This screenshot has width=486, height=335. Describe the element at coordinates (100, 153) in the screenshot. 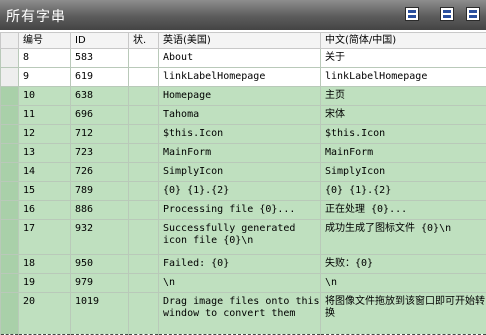

I see `cell-id: 723` at that location.